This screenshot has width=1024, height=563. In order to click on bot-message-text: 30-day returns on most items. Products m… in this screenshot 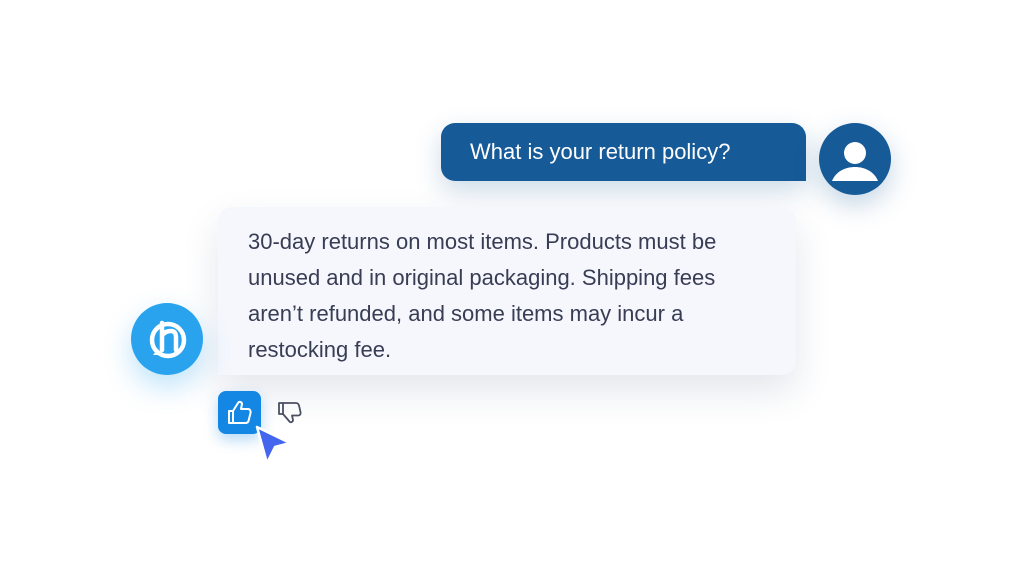, I will do `click(482, 295)`.